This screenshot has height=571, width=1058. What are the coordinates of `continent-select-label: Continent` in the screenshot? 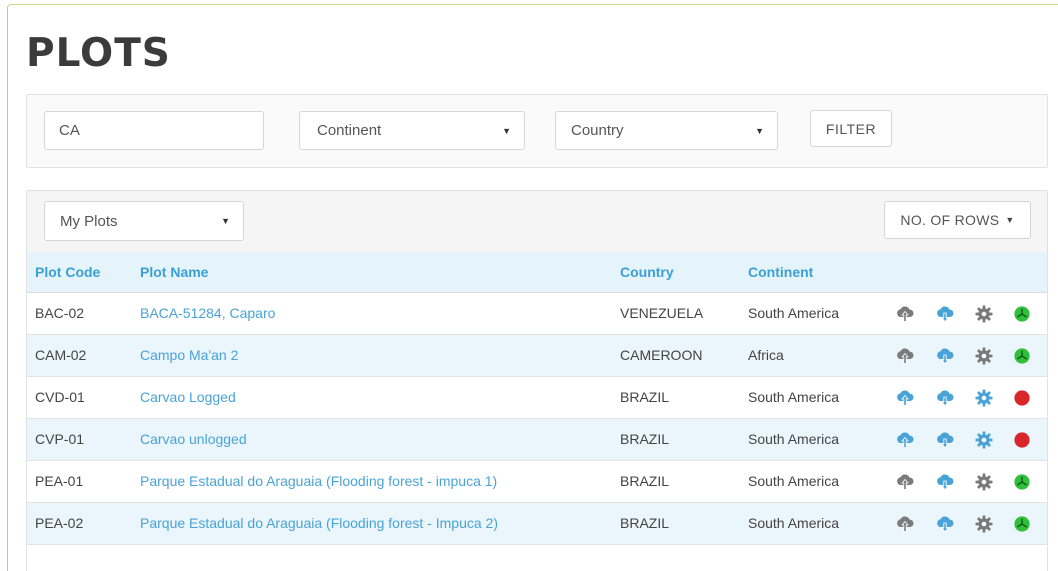 It's located at (349, 130).